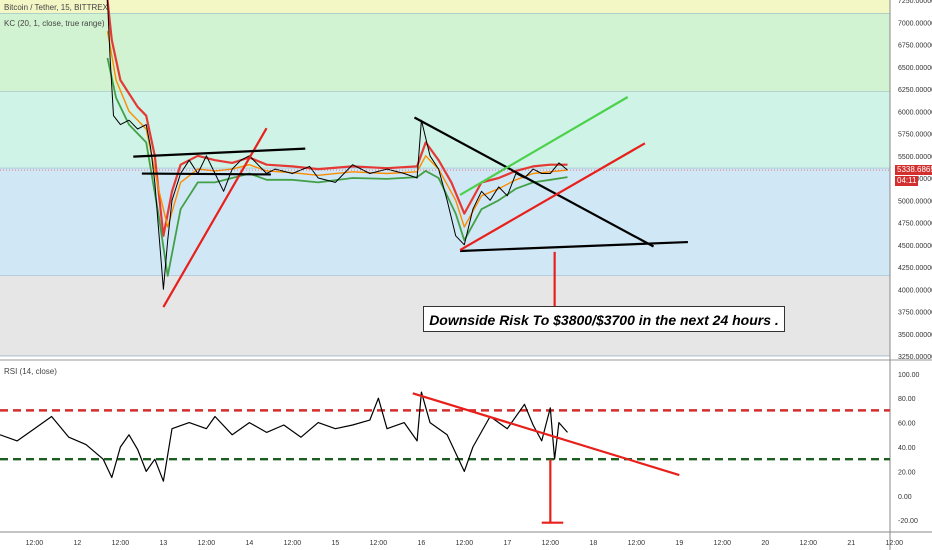 This screenshot has height=550, width=932. What do you see at coordinates (915, 290) in the screenshot?
I see `price-tick-label: 4000.00000` at bounding box center [915, 290].